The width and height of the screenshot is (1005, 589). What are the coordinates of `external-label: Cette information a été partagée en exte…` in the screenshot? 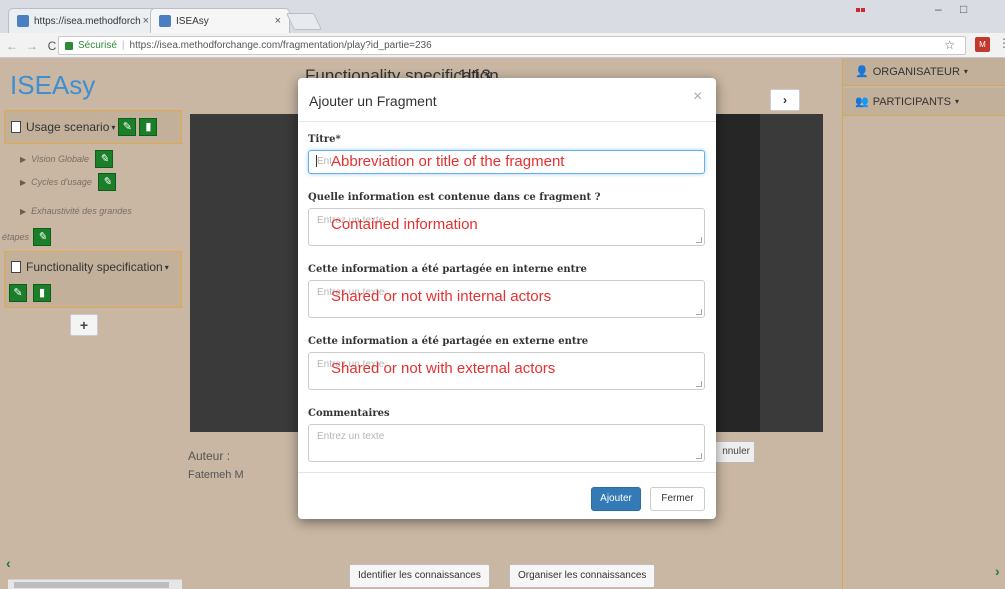 It's located at (448, 341).